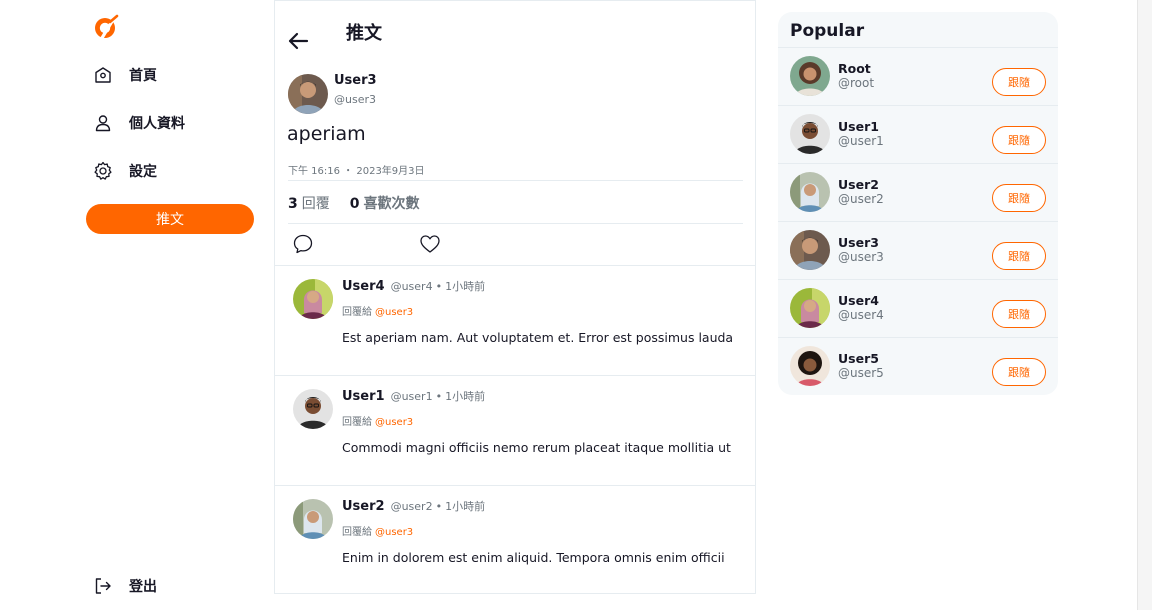  Describe the element at coordinates (918, 366) in the screenshot. I see `popular-user-row: User5 @user5 跟隨` at that location.